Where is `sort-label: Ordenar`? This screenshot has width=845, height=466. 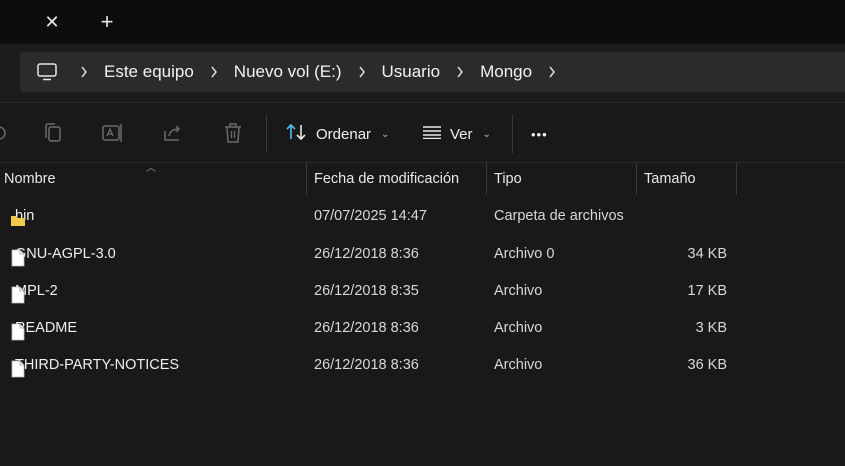
sort-label: Ordenar is located at coordinates (344, 134).